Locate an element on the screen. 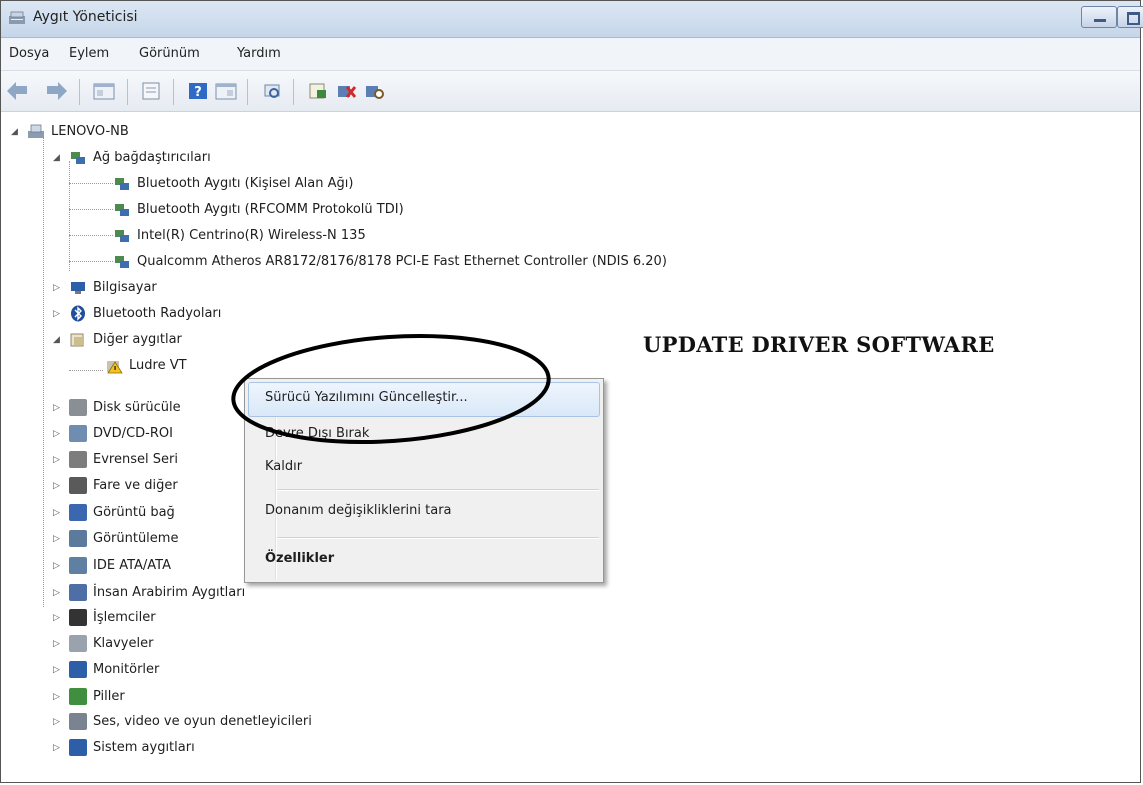 This screenshot has height=785, width=1143. item-label: Ludre VT is located at coordinates (158, 365).